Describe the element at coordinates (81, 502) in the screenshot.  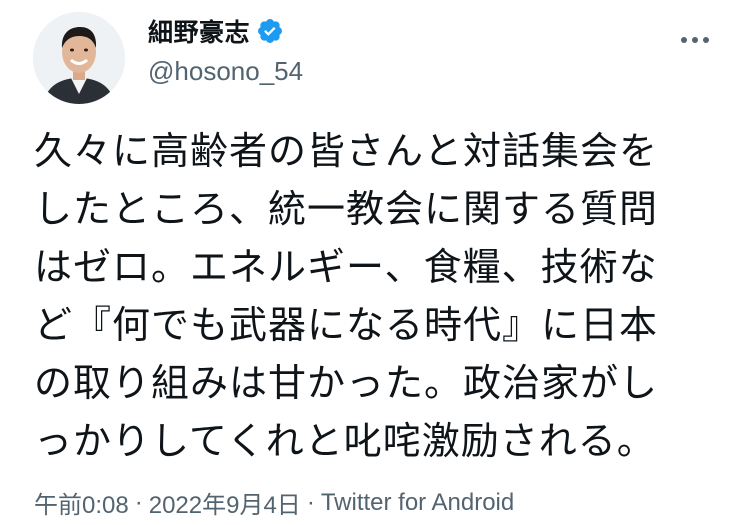
I see `tweet-time: 午前0:08` at that location.